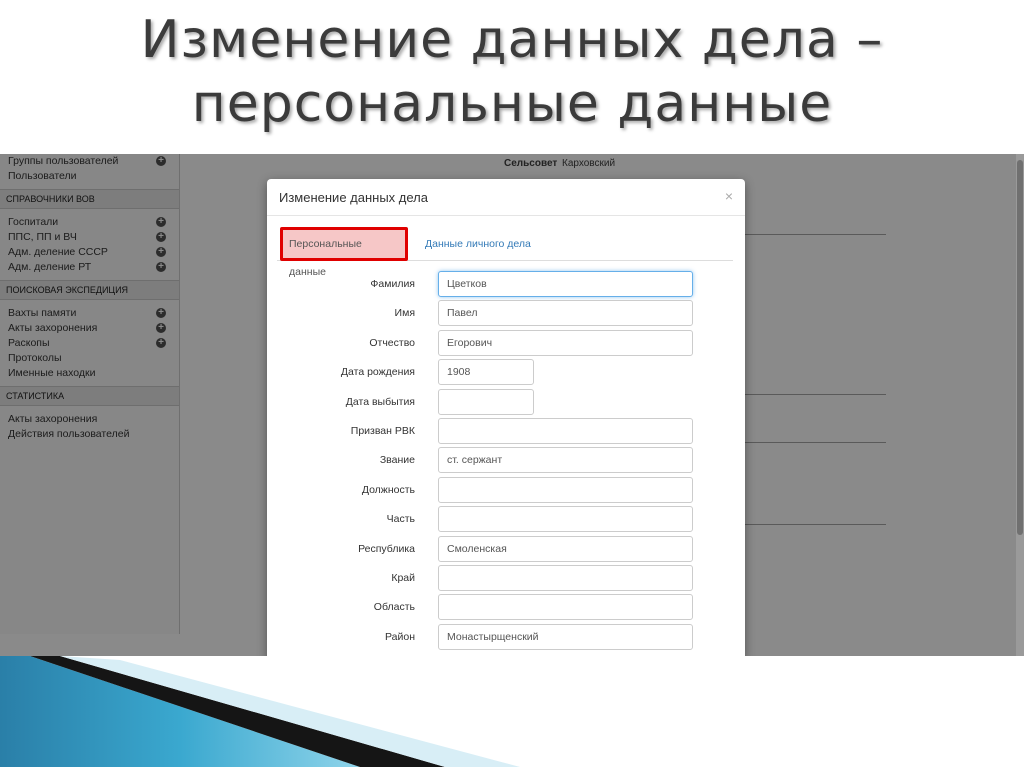 The width and height of the screenshot is (1024, 767). I want to click on sidebar-item: Адм. деление СССР +, so click(89, 252).